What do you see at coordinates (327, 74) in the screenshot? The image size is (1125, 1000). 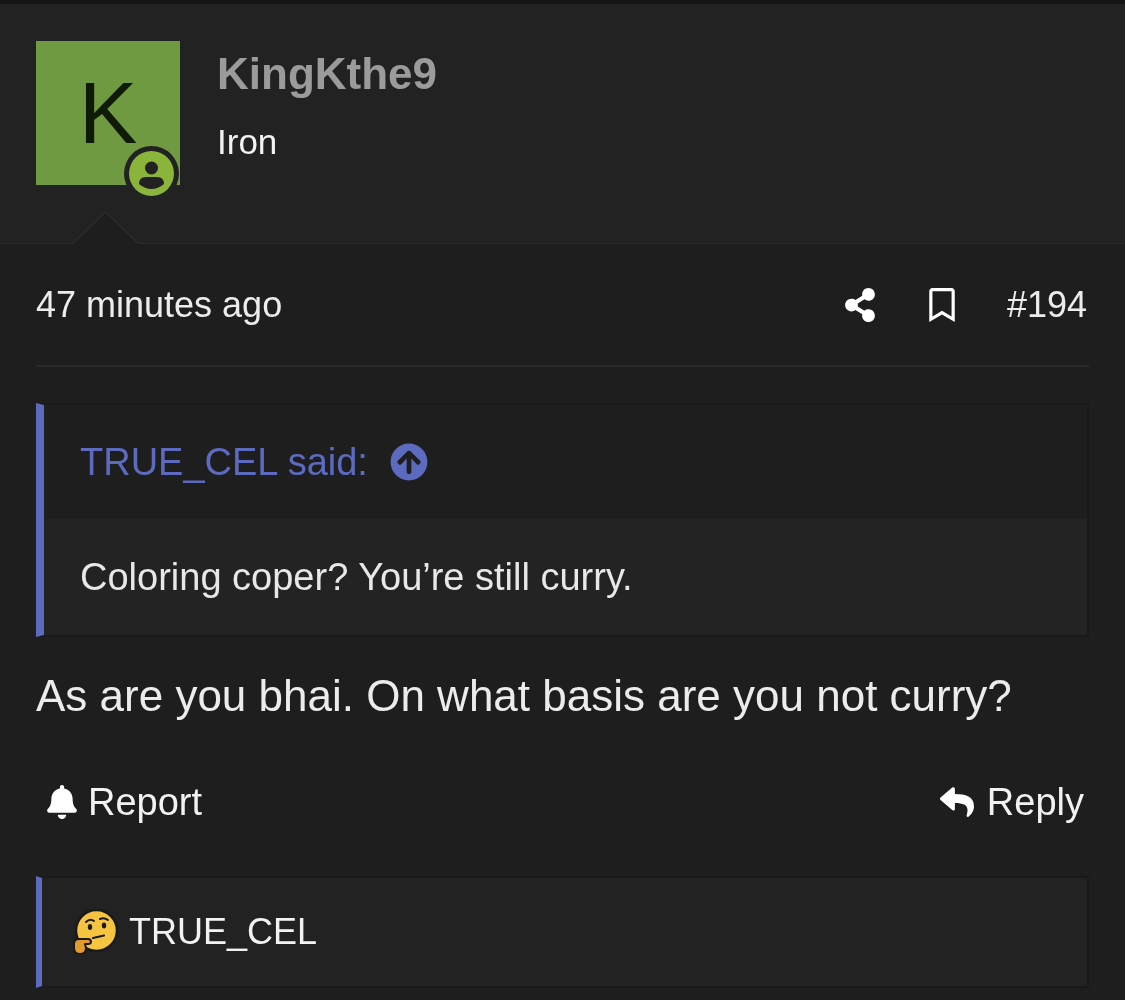 I see `username-link: KingKthe9` at bounding box center [327, 74].